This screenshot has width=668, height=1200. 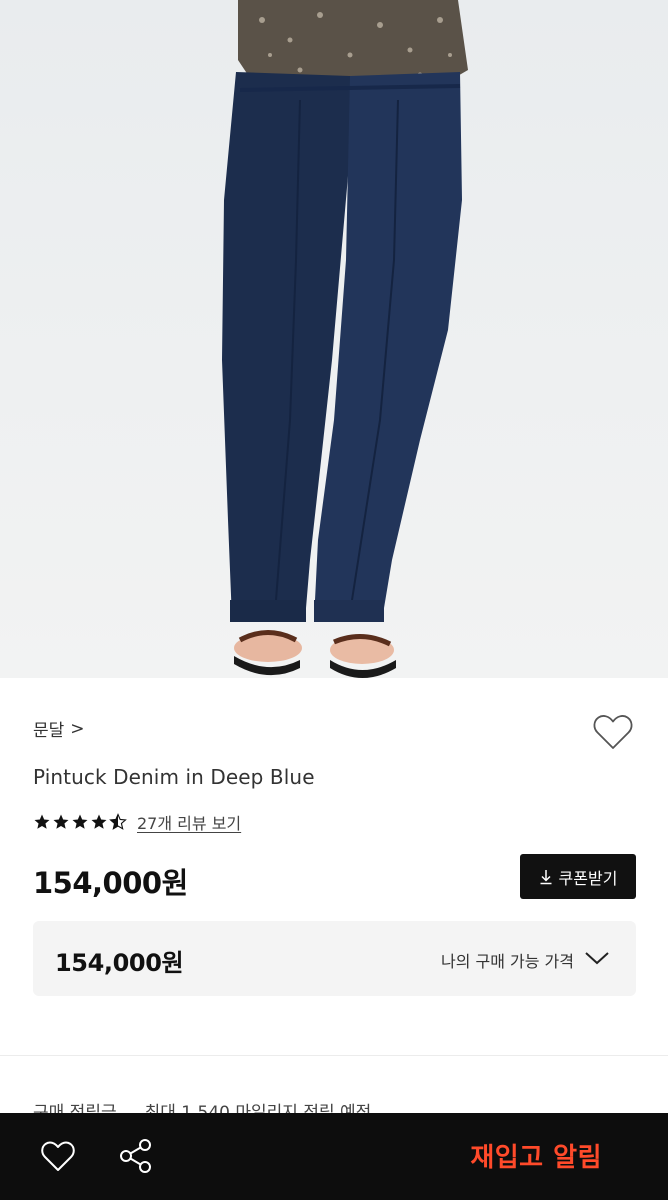 What do you see at coordinates (597, 958) in the screenshot?
I see `chevron-down-icon` at bounding box center [597, 958].